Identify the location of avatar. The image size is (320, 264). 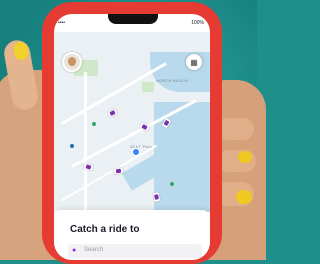
(72, 62).